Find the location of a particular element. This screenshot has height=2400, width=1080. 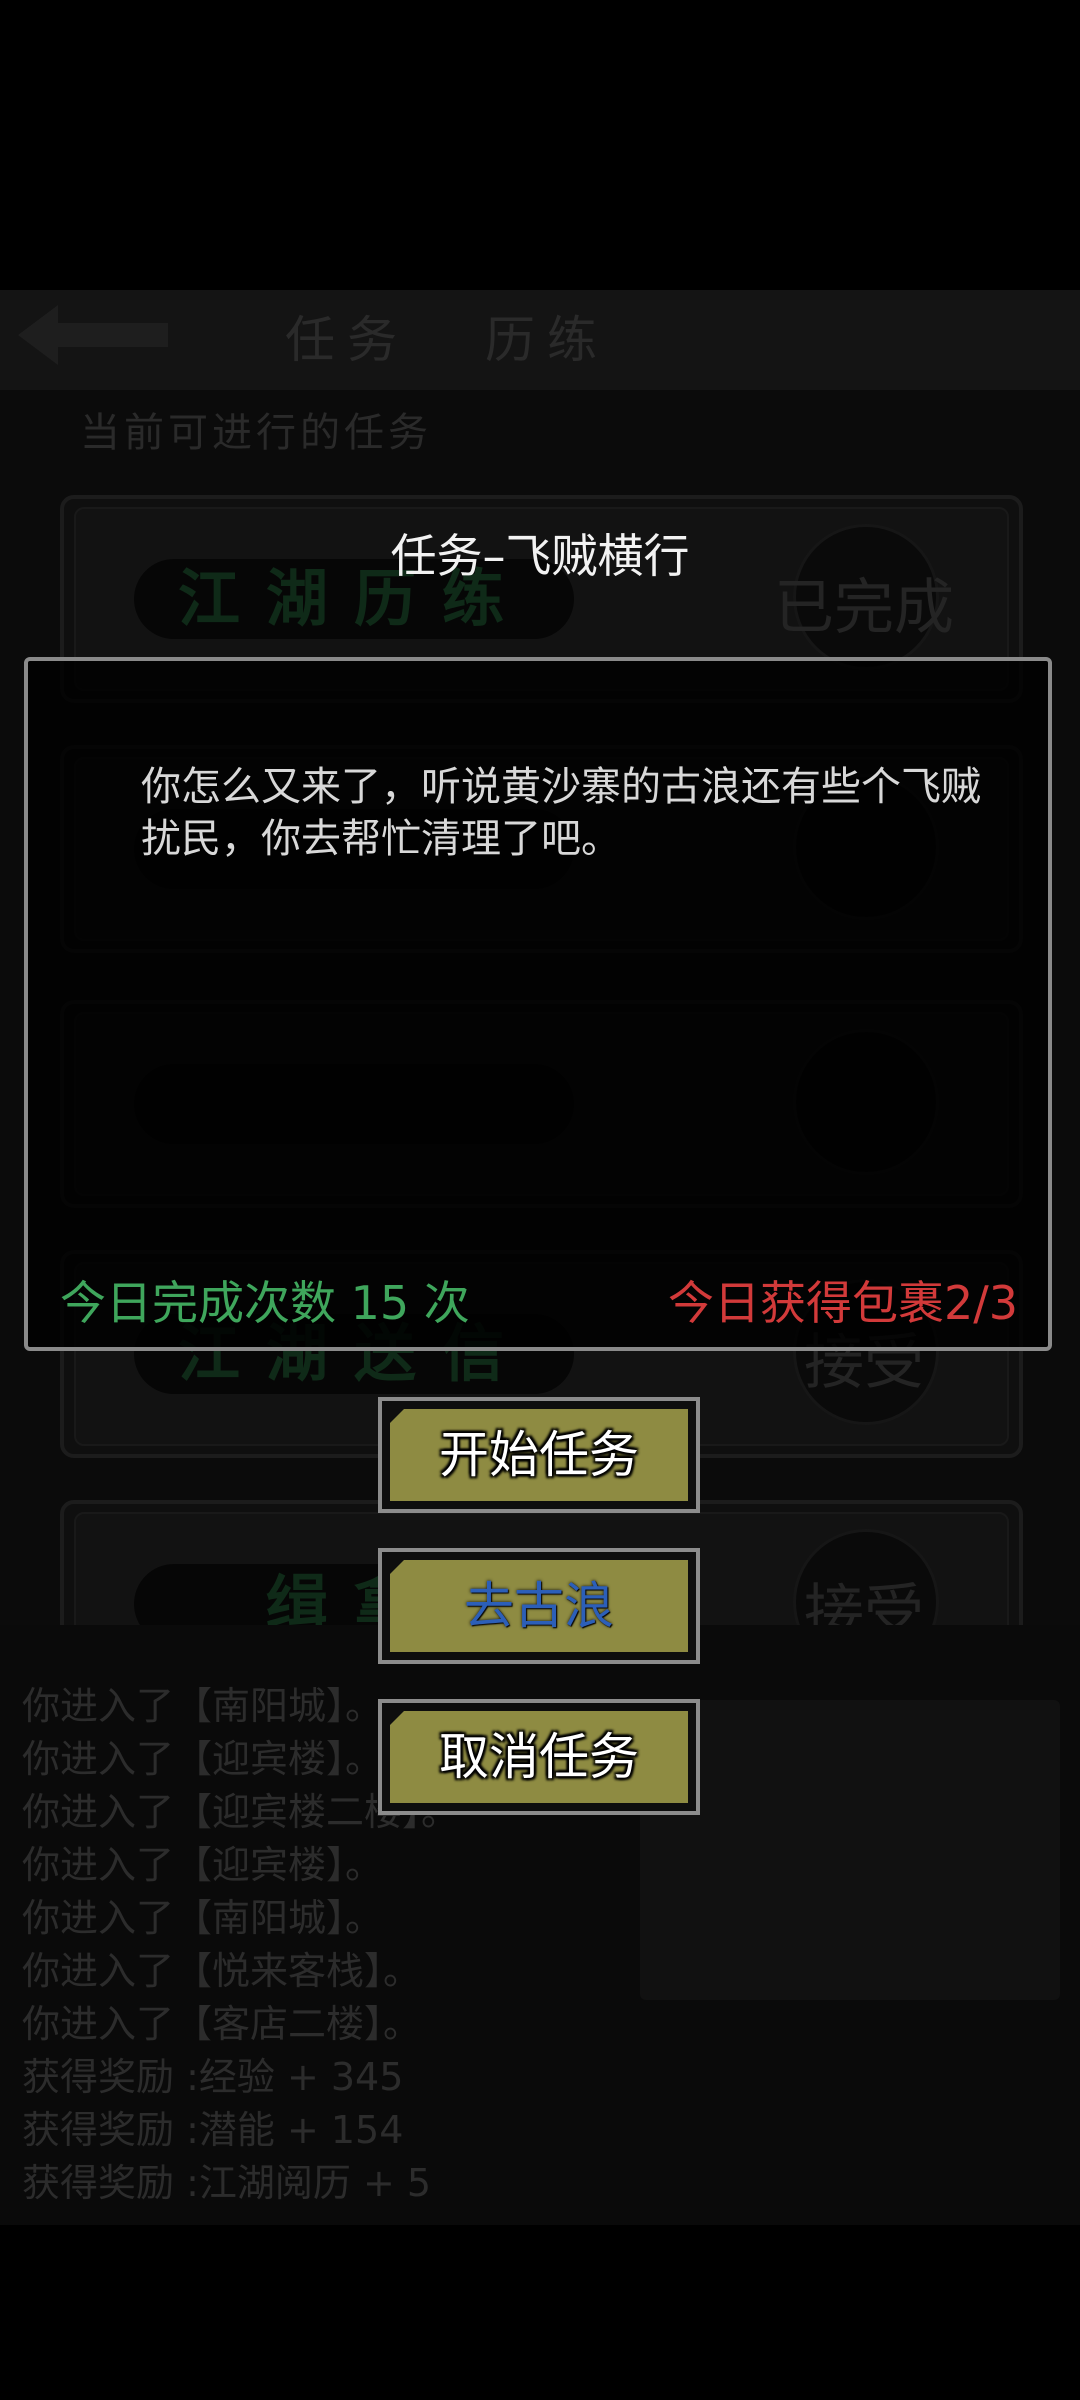

dialog-message: 你怎么又来了，听说黄沙寨的古浪还有些个飞贼扰民，你去帮忙清理了吧。 is located at coordinates (561, 813).